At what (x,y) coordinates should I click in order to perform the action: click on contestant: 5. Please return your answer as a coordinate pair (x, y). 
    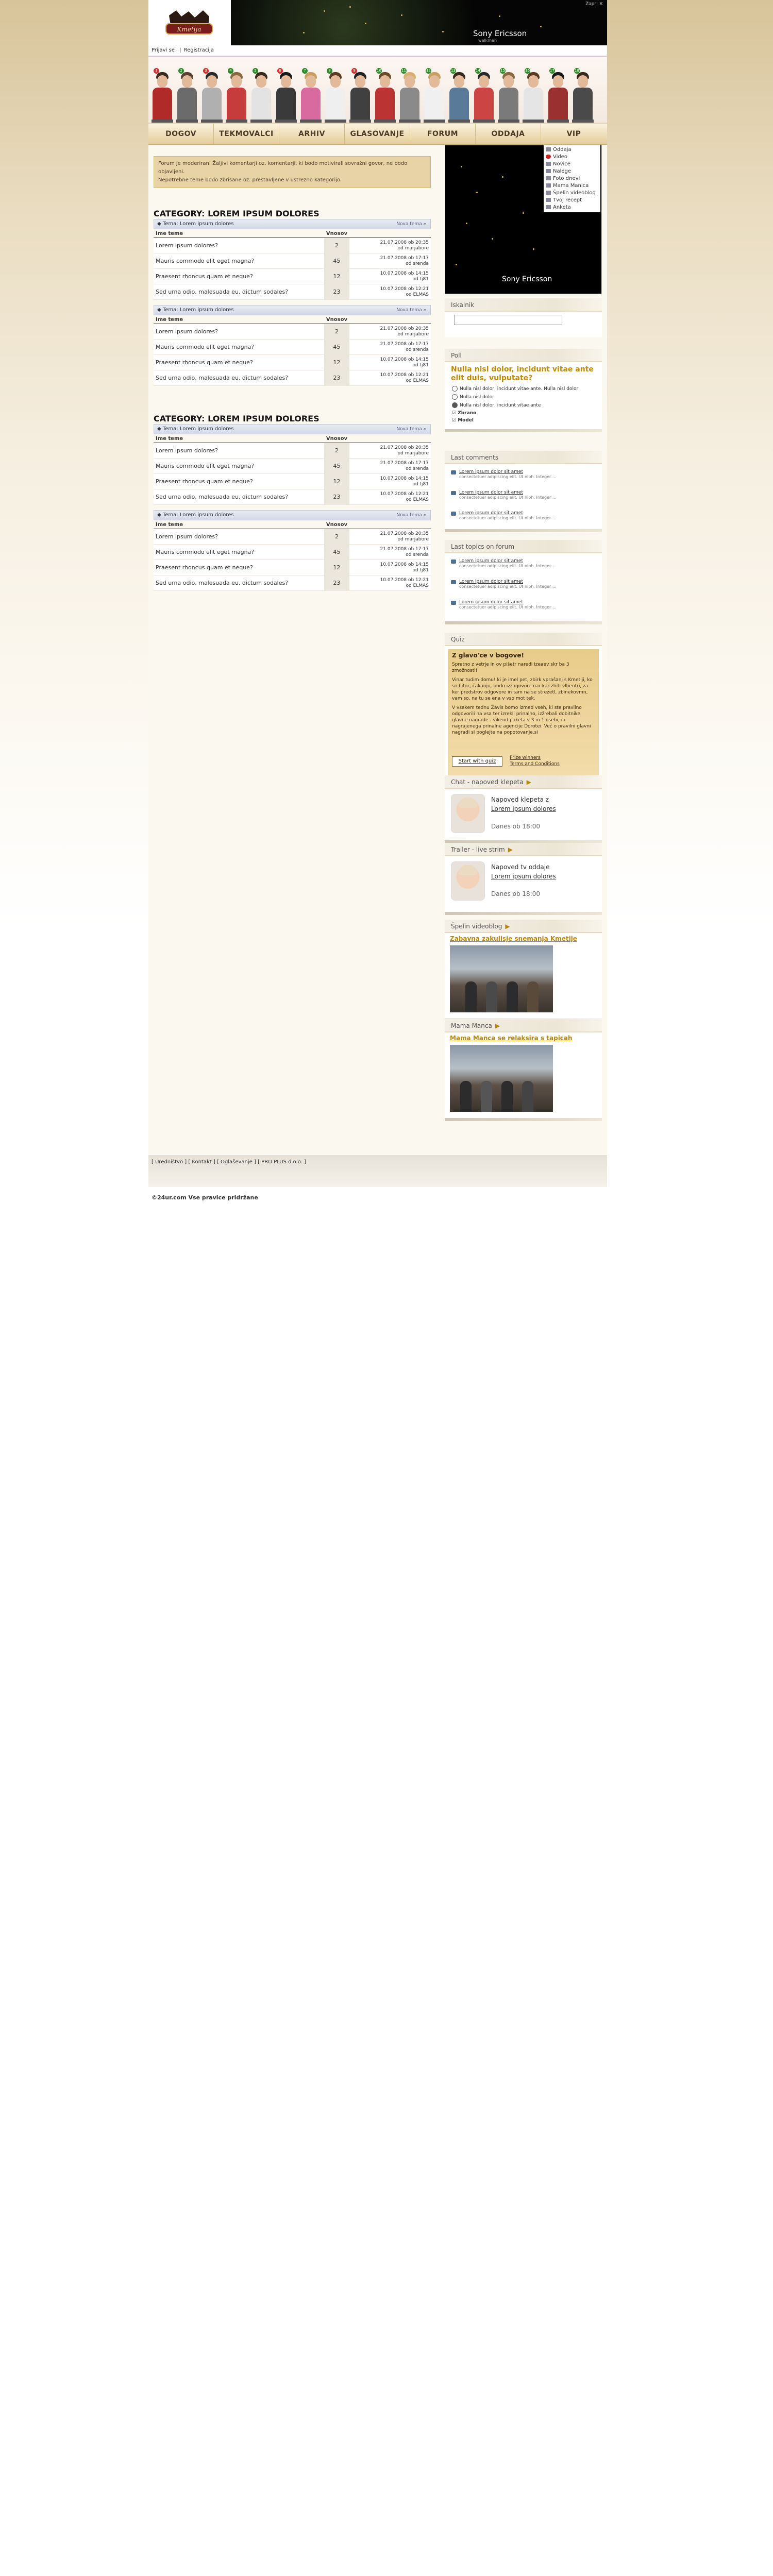
    Looking at the image, I should click on (261, 95).